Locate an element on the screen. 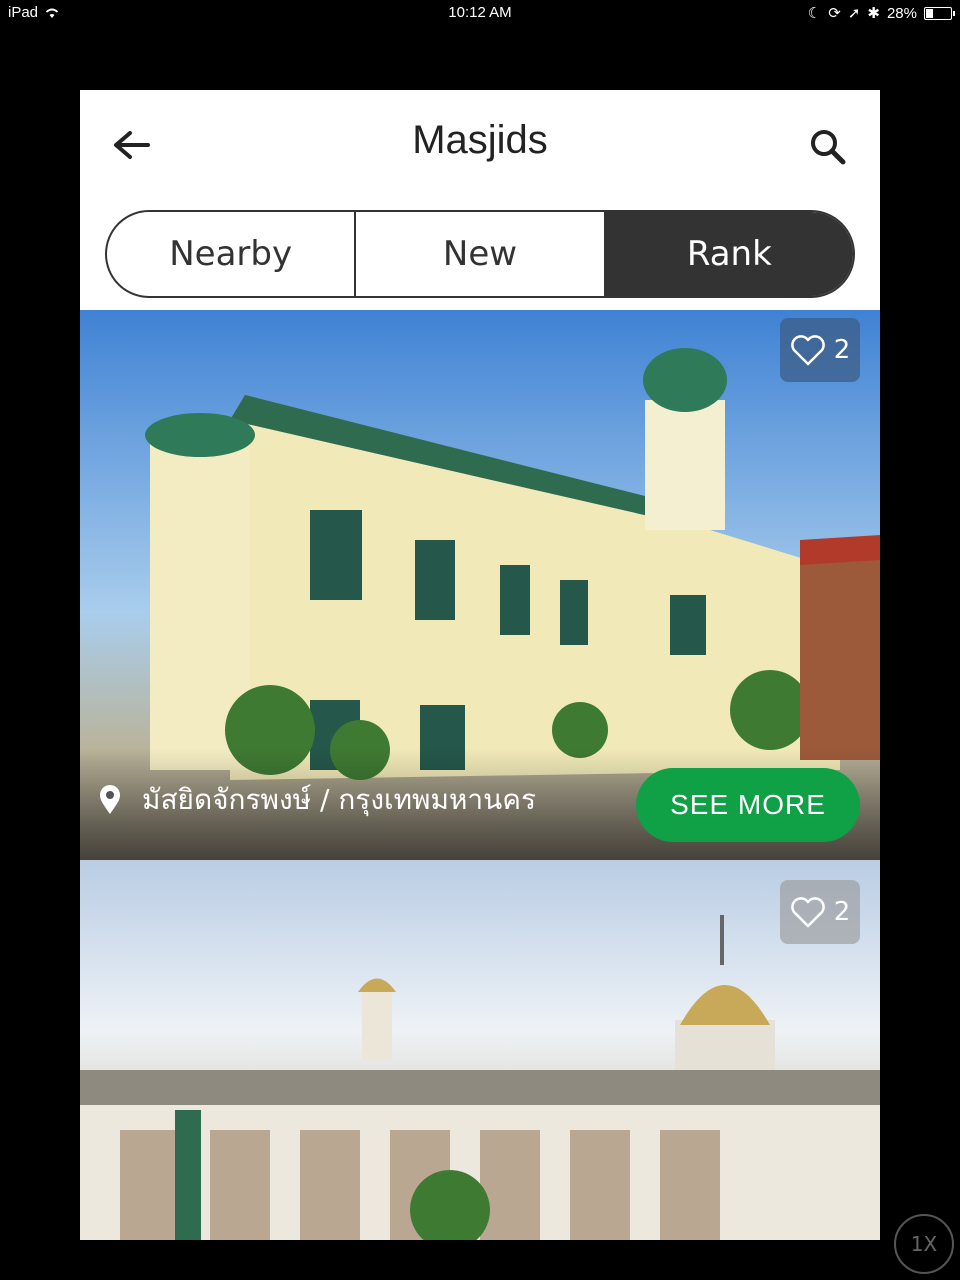  top-bar: Masjids is located at coordinates (480, 145).